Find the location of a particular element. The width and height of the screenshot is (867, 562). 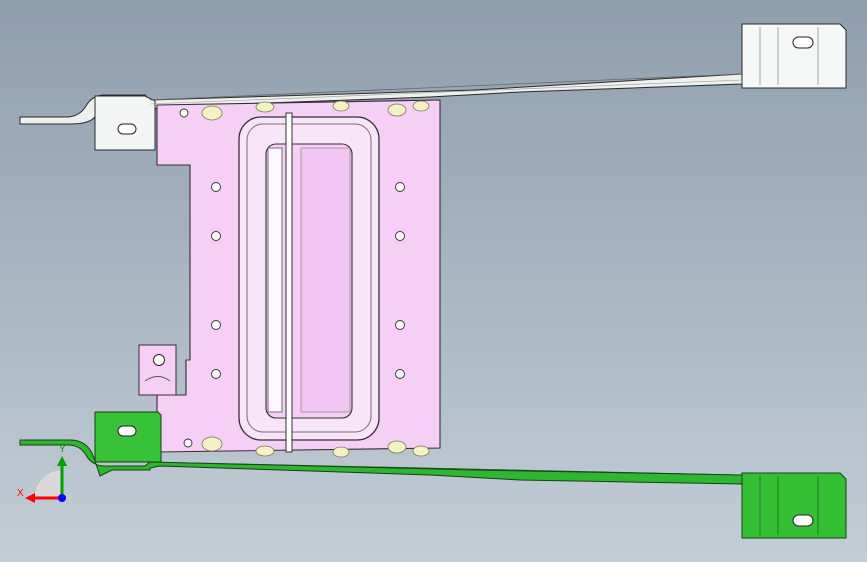

axis-y-label: Y is located at coordinates (62, 449).